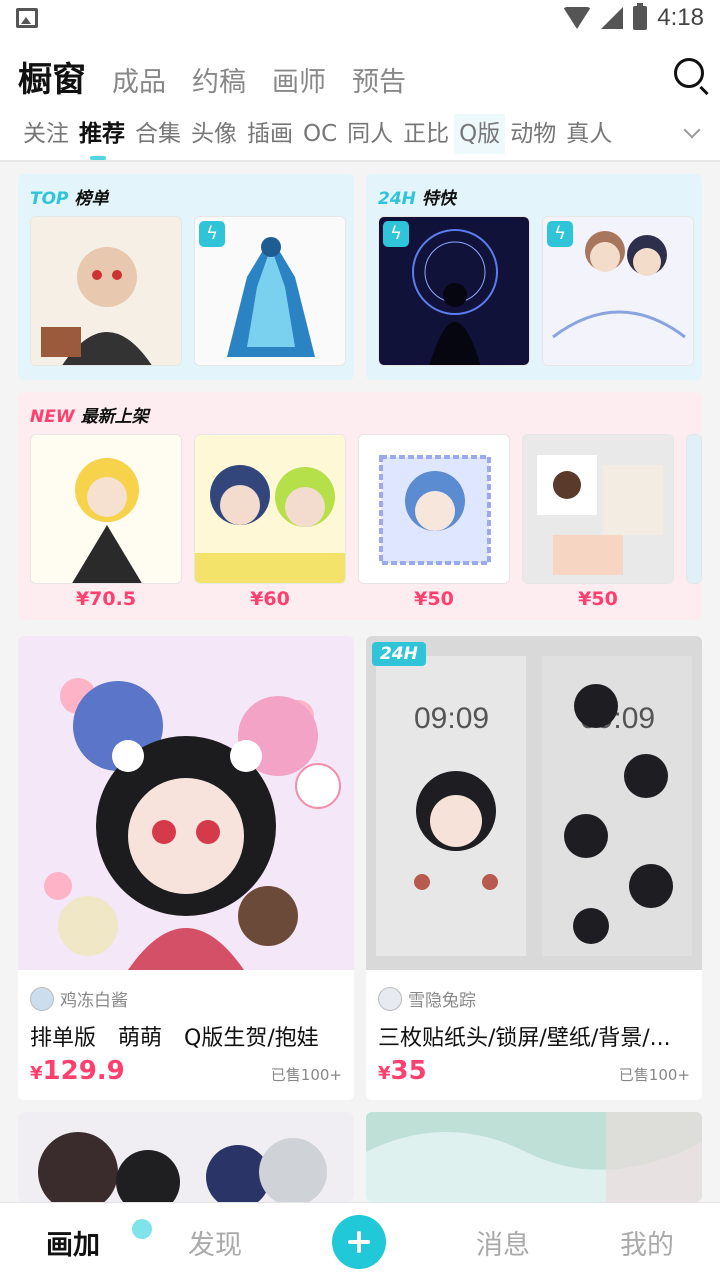  I want to click on panel-title: NEW 最新上架, so click(89, 417).